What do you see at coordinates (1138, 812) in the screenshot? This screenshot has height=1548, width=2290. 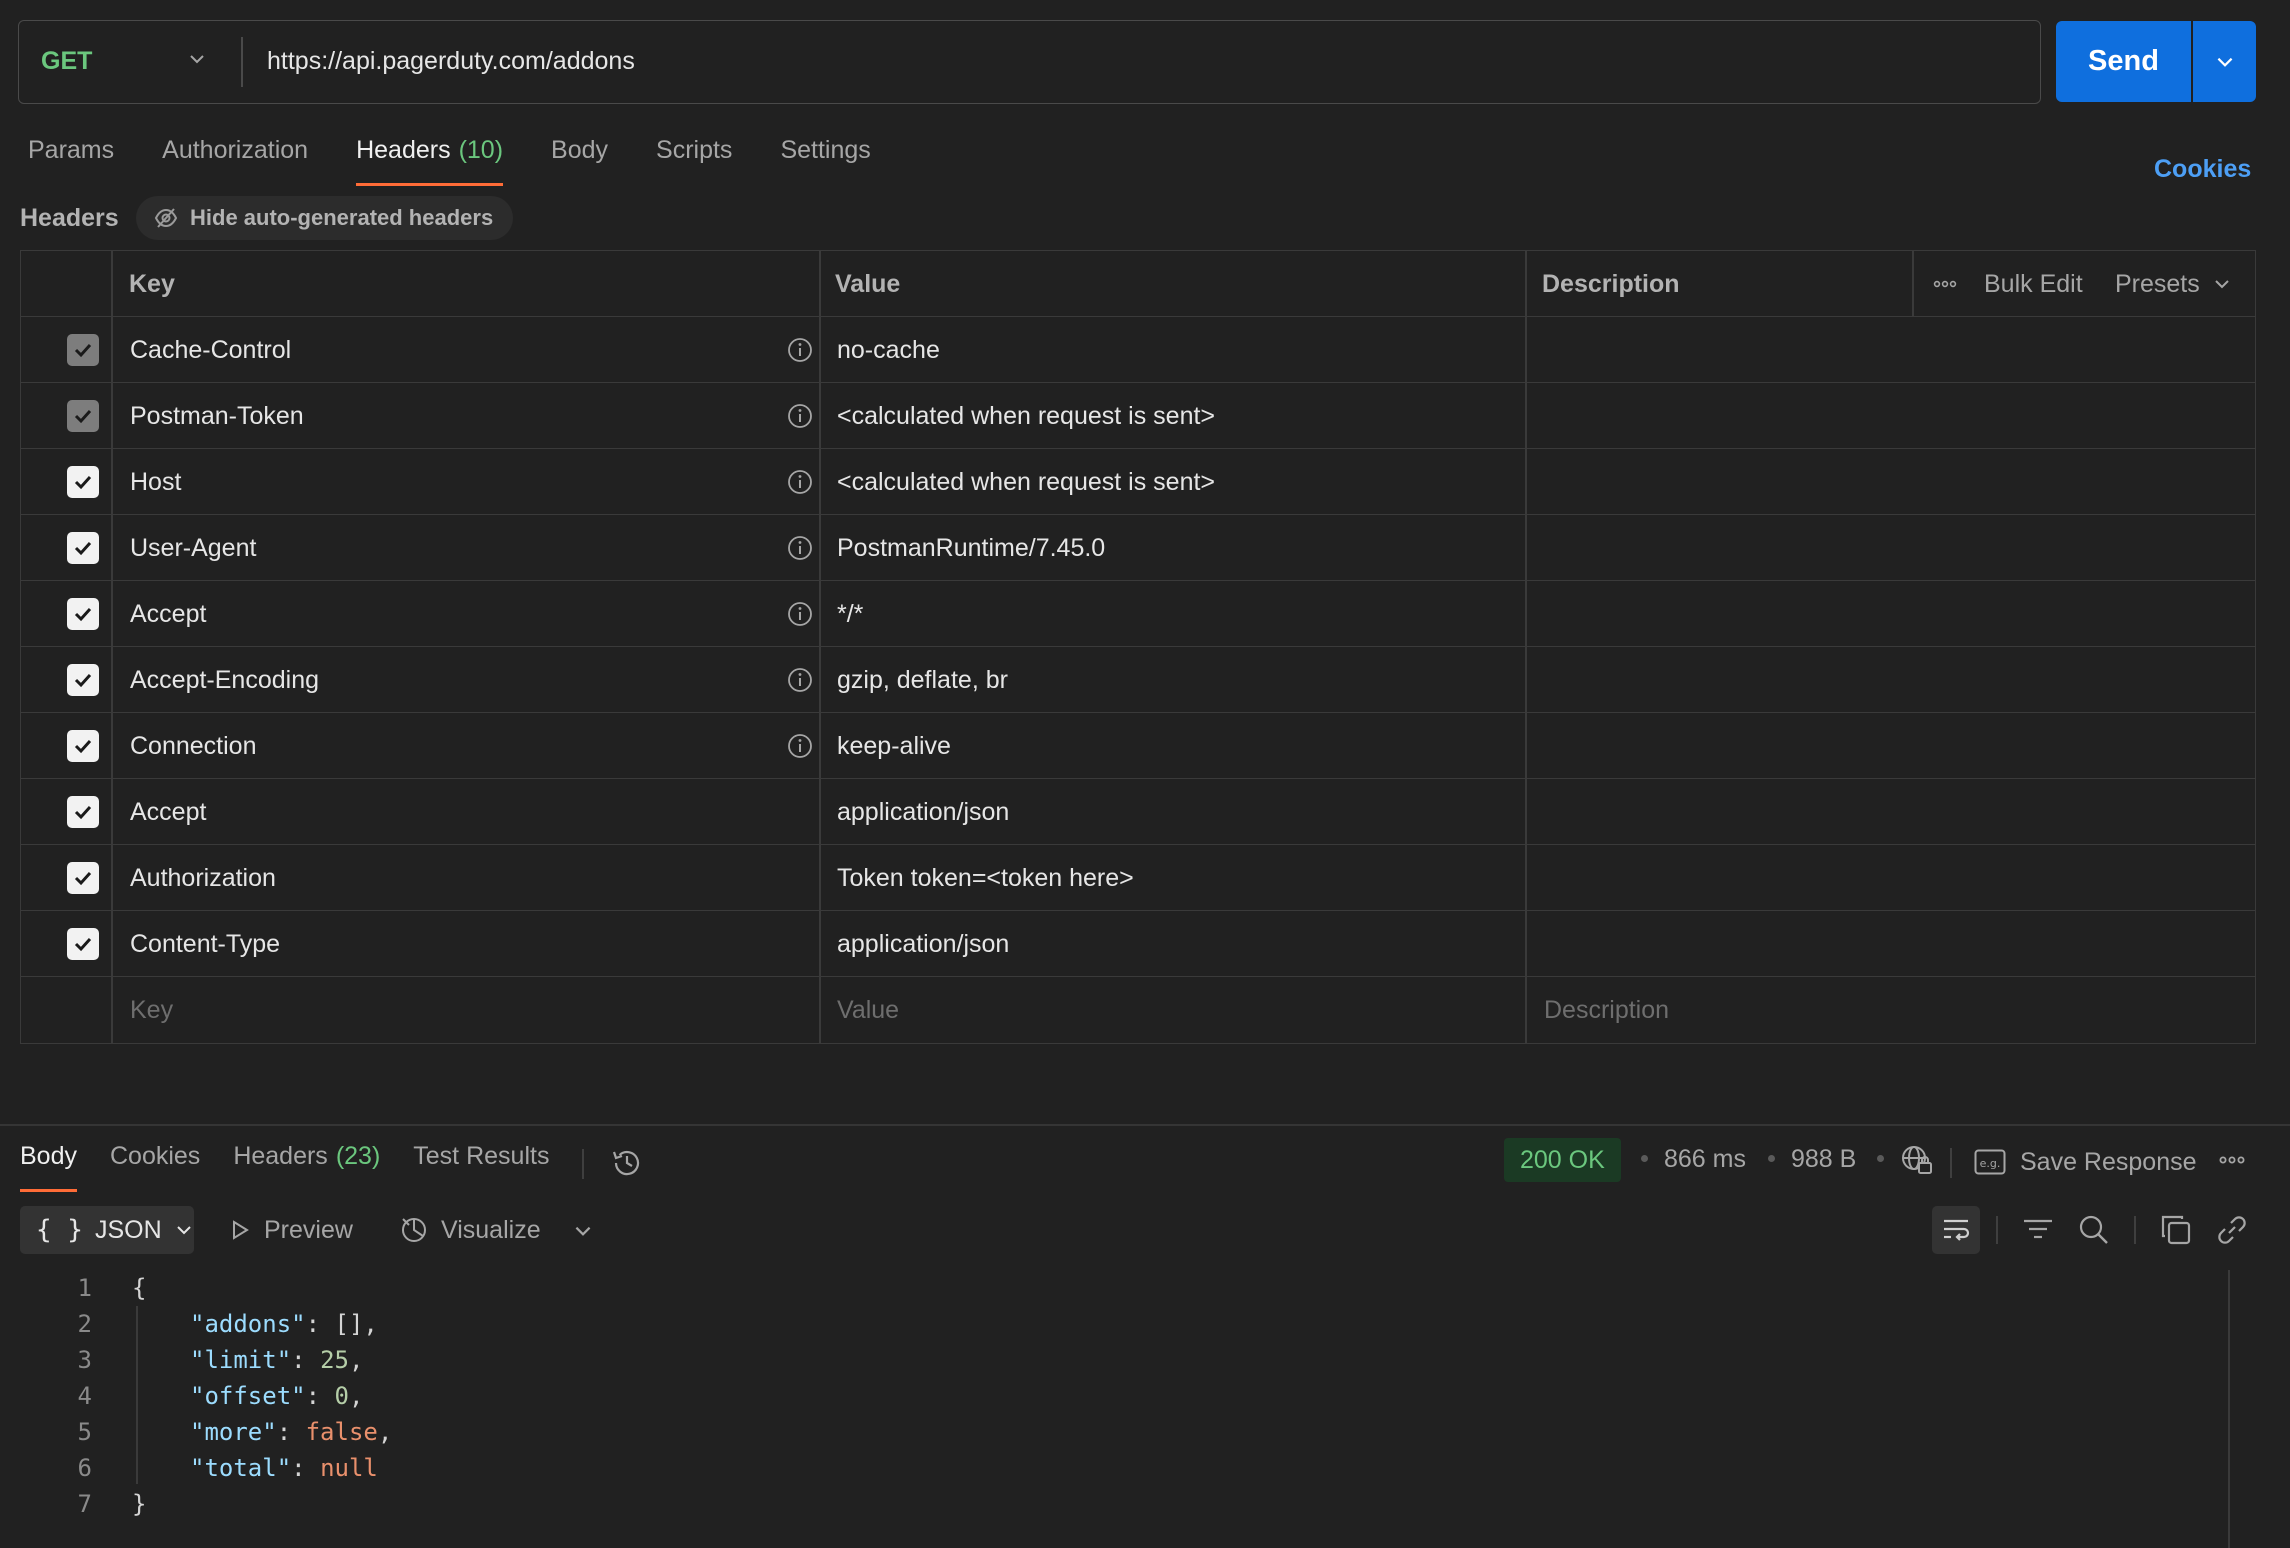 I see `table-row: Accept application/json` at bounding box center [1138, 812].